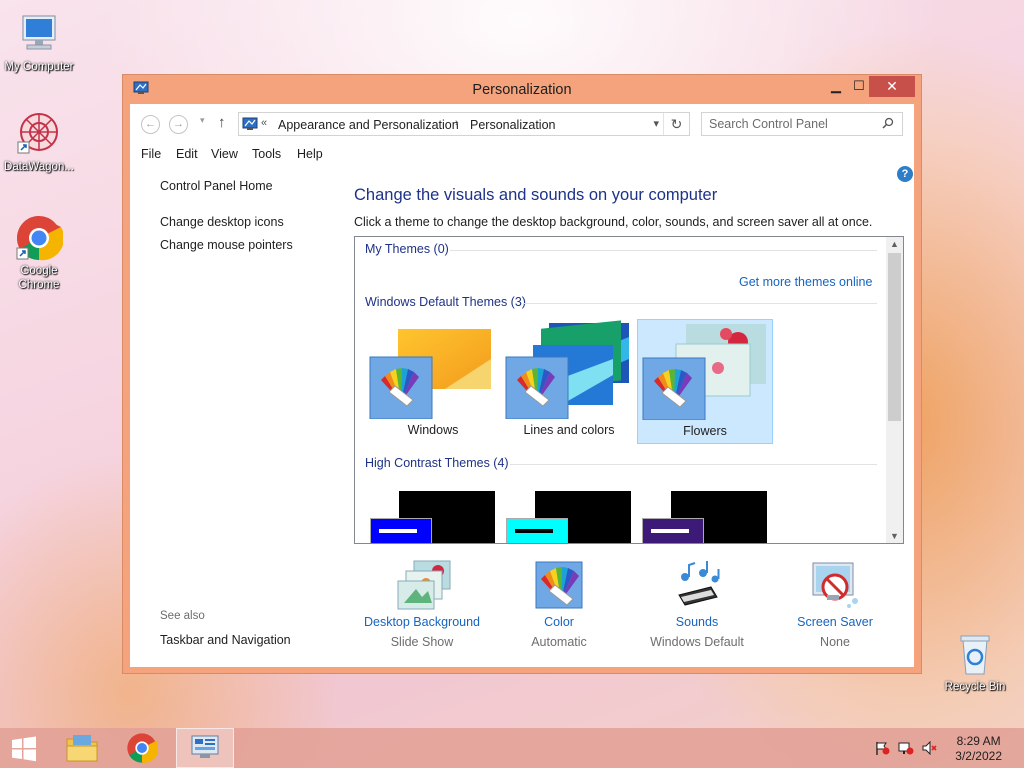 Image resolution: width=1024 pixels, height=768 pixels. I want to click on address-overflow: «, so click(264, 123).